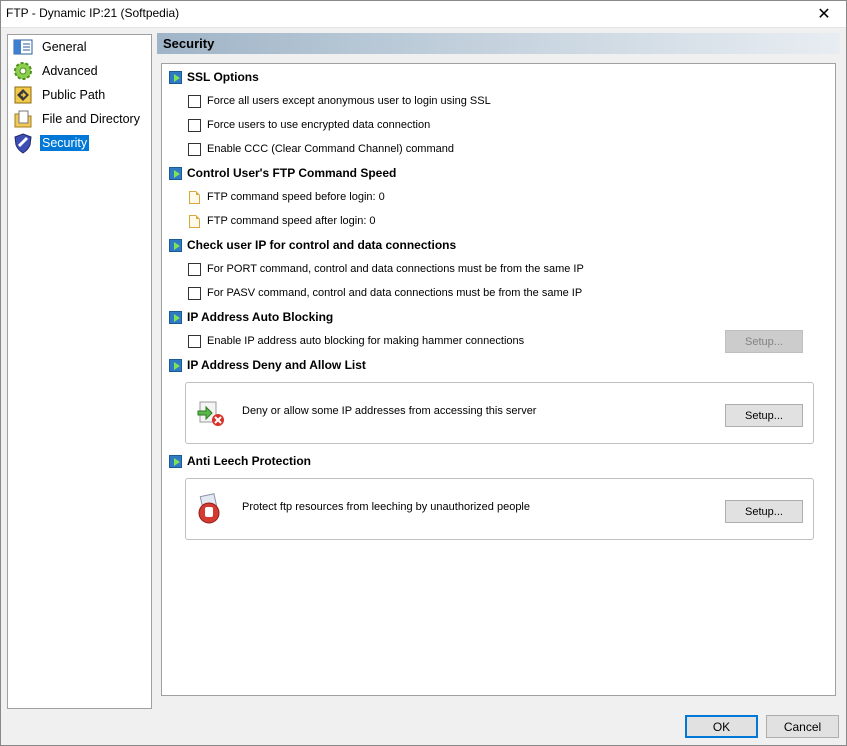  What do you see at coordinates (291, 221) in the screenshot?
I see `item-label: FTP command speed after login: 0` at bounding box center [291, 221].